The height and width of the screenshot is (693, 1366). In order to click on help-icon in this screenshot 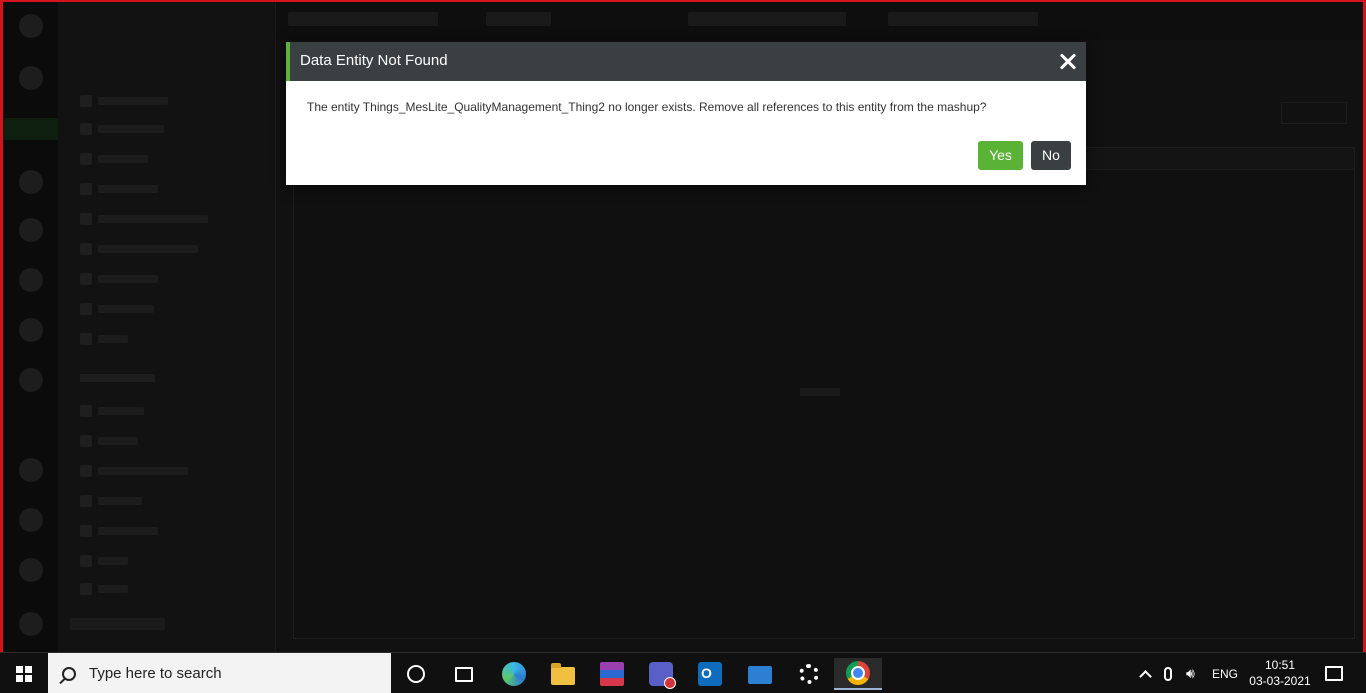, I will do `click(31, 570)`.